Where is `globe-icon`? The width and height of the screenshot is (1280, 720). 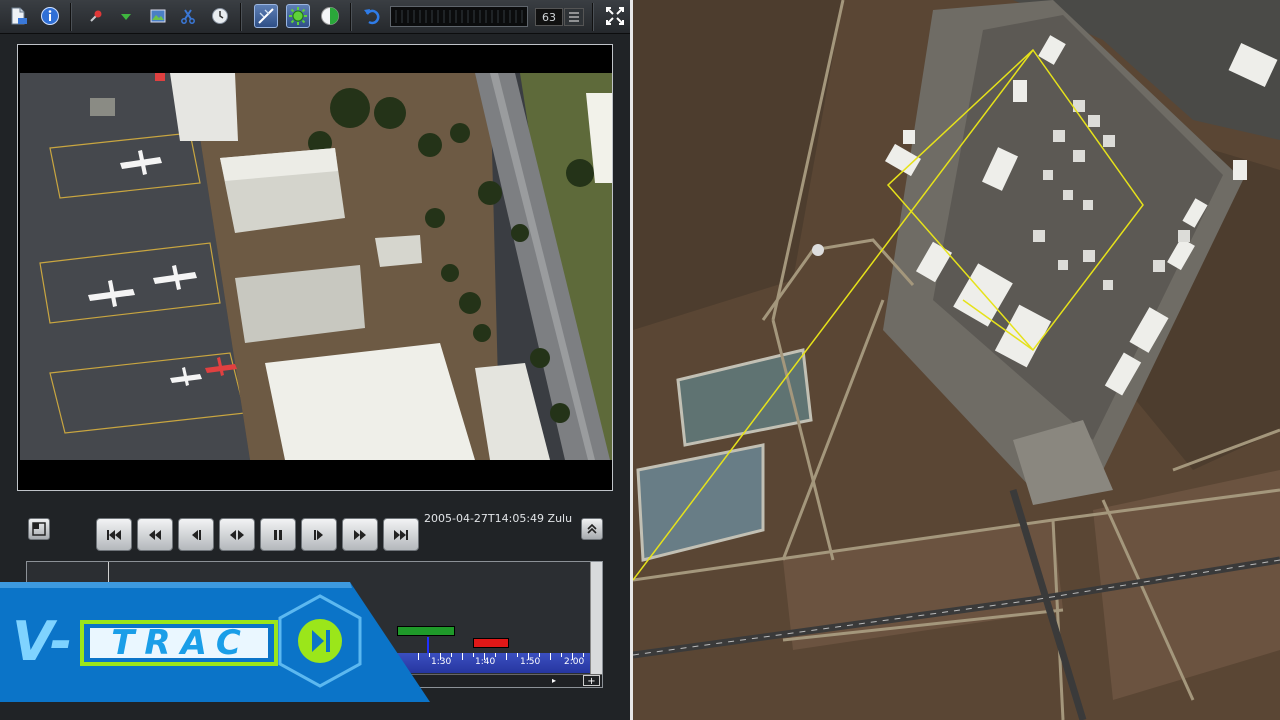 globe-icon is located at coordinates (330, 16).